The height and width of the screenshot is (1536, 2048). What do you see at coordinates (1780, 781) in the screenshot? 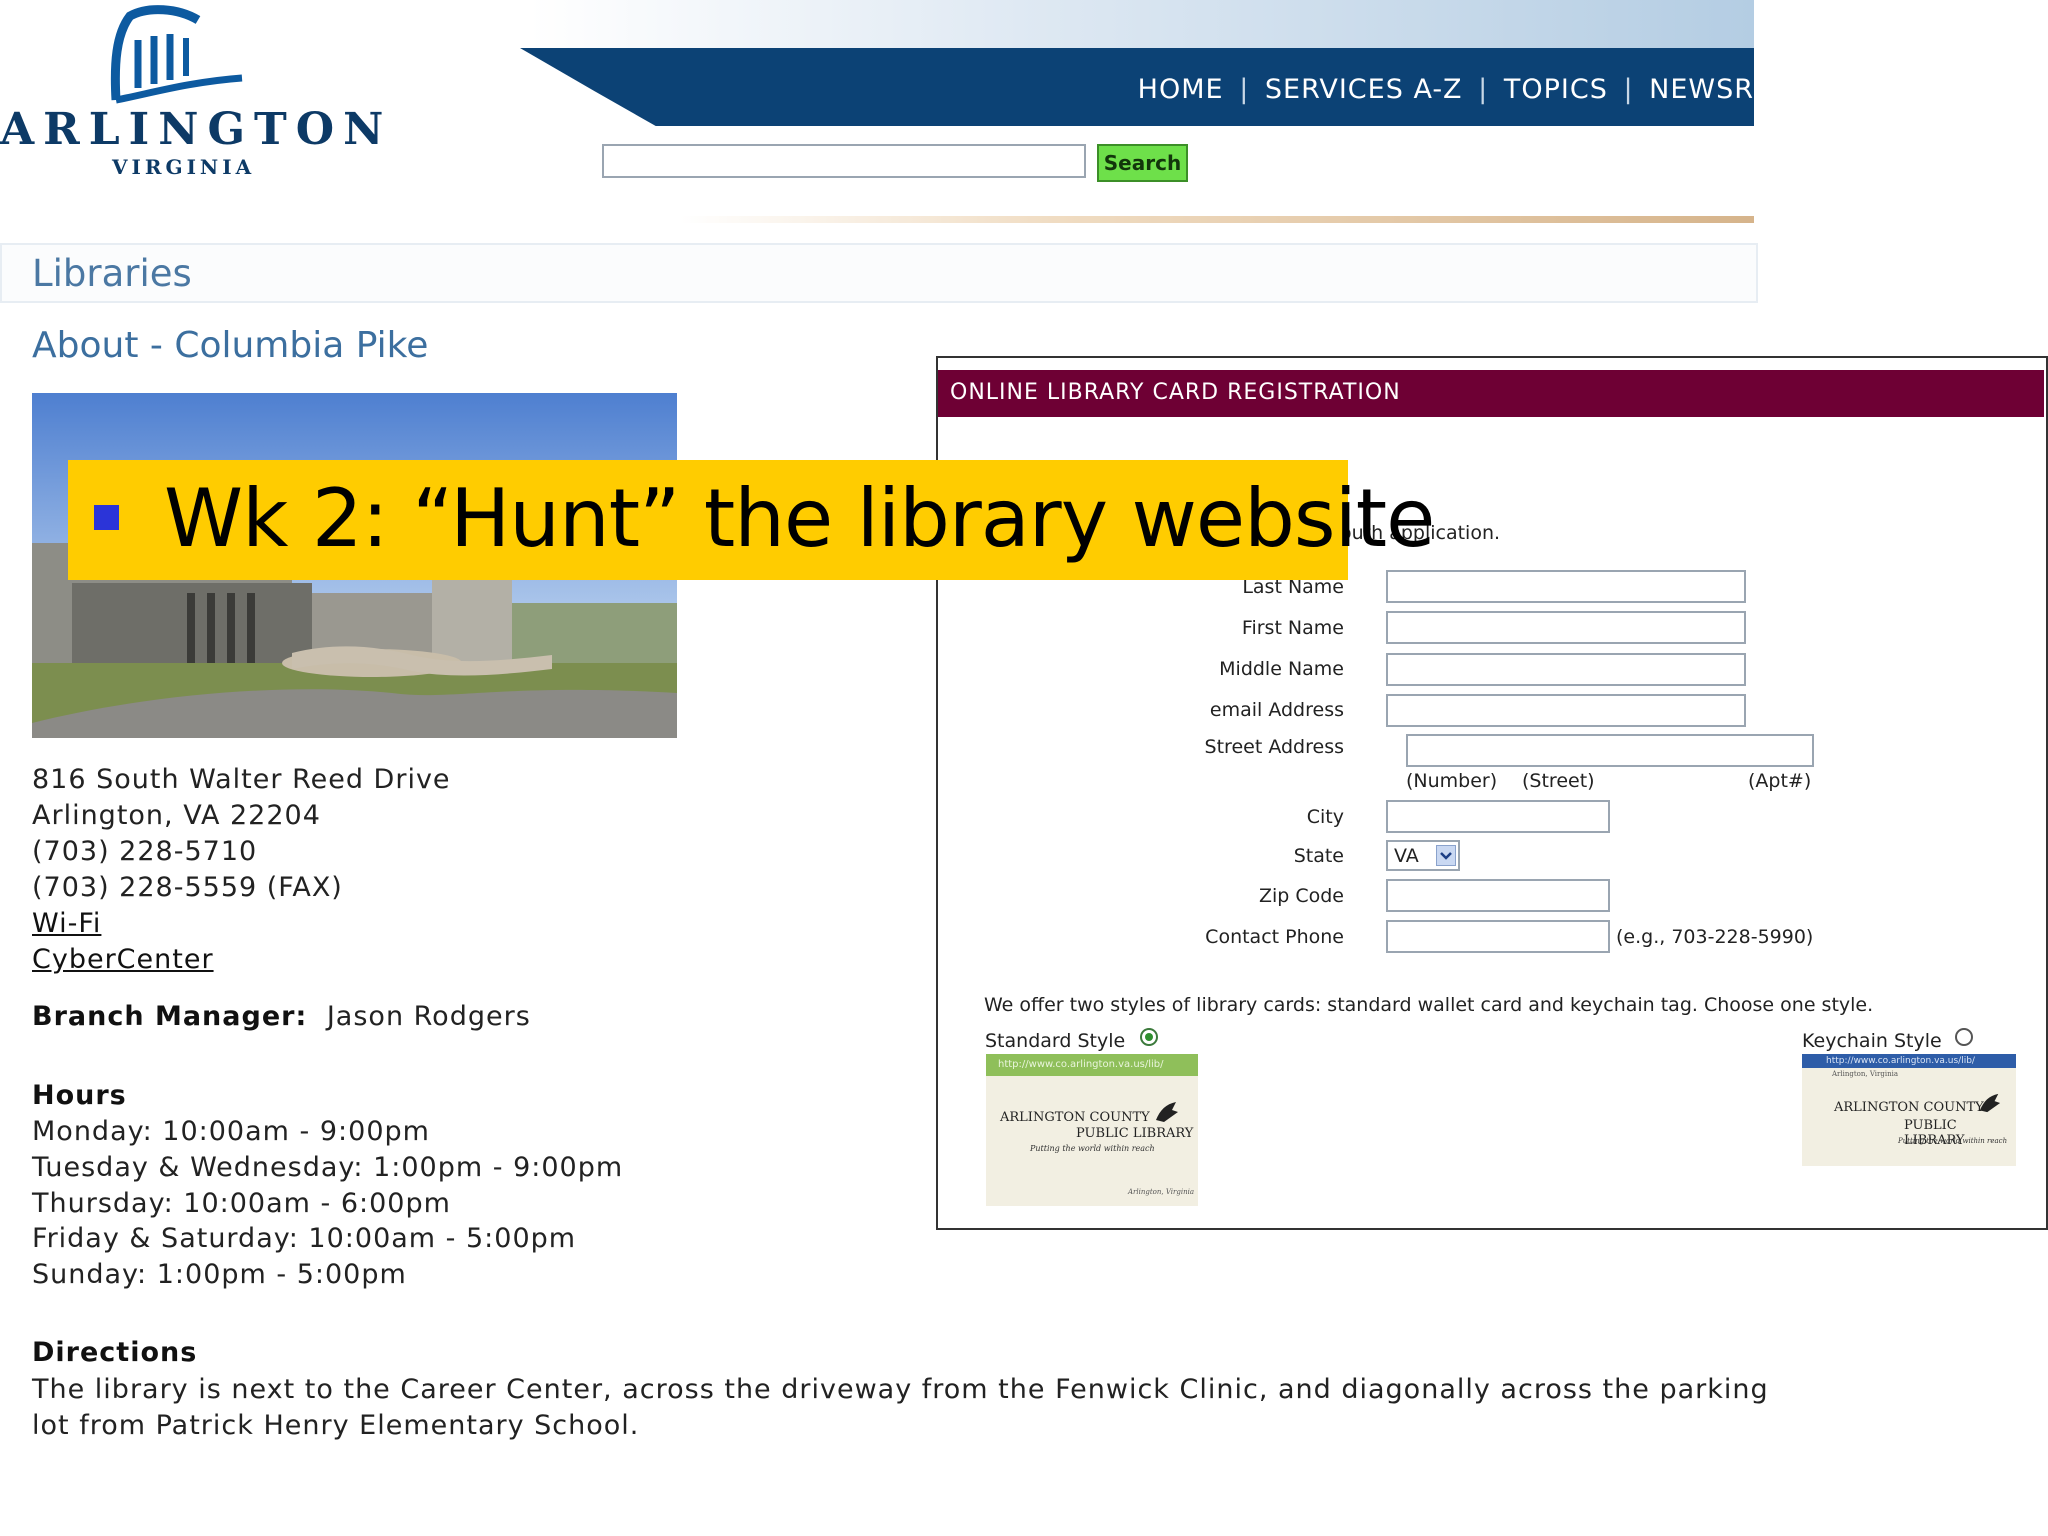
I see `apt-hint: (Apt#)` at bounding box center [1780, 781].